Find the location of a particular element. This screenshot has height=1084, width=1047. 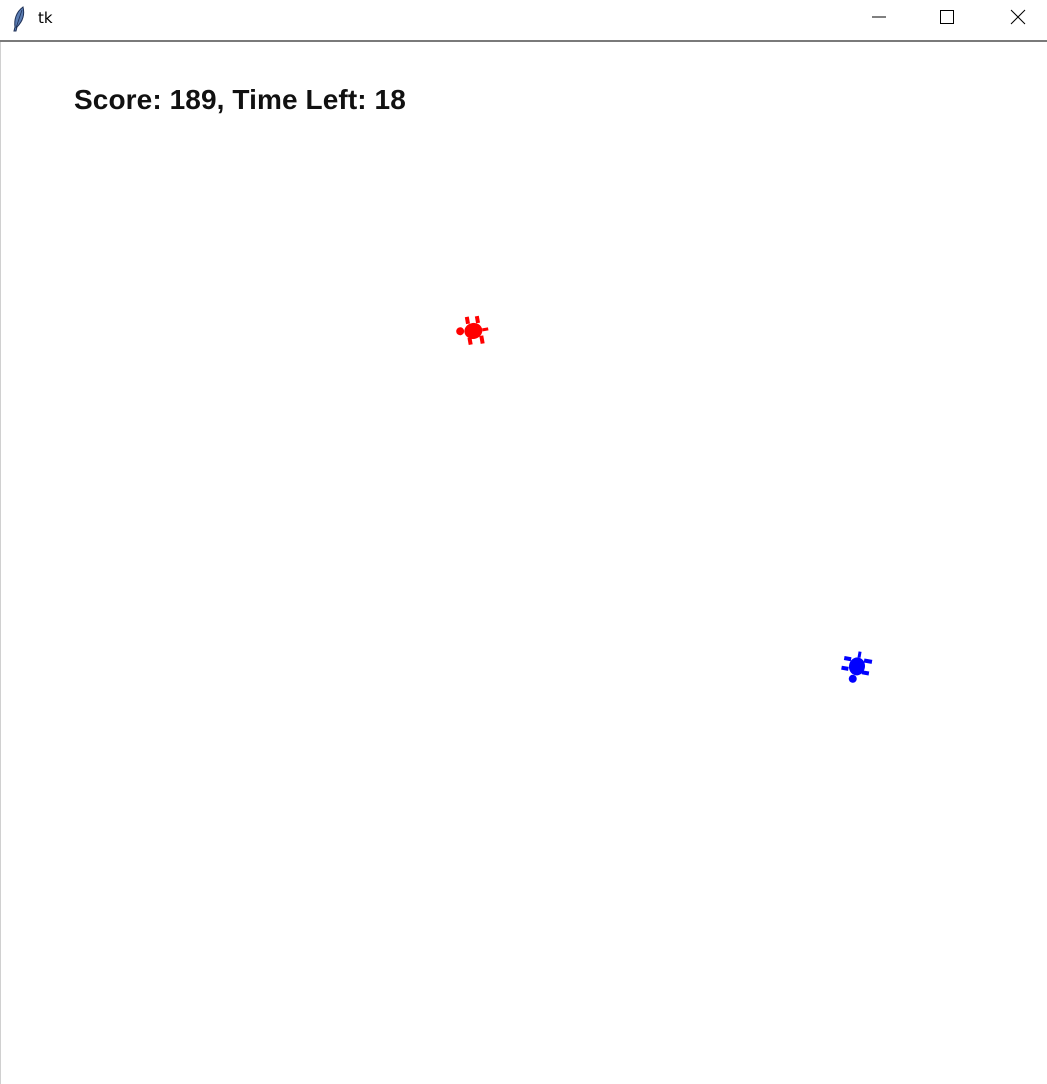

close-button is located at coordinates (1015, 17).